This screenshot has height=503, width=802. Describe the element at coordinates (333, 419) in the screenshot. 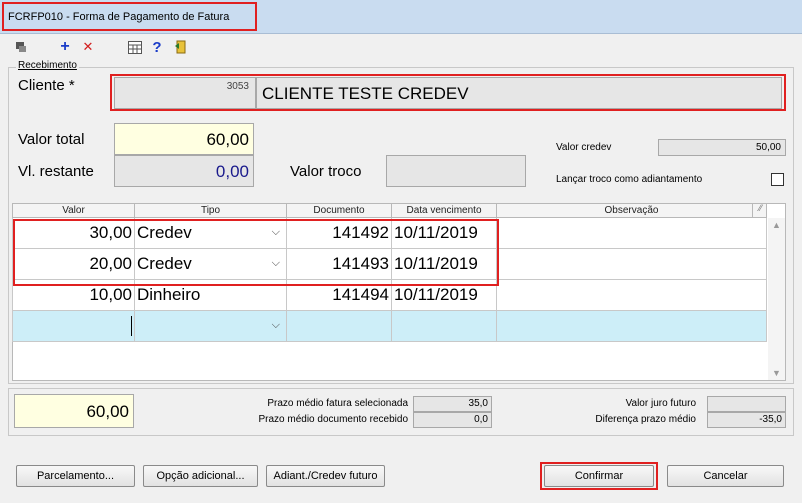

I see `prazo-doc-label: Prazo médio documento recebido` at that location.